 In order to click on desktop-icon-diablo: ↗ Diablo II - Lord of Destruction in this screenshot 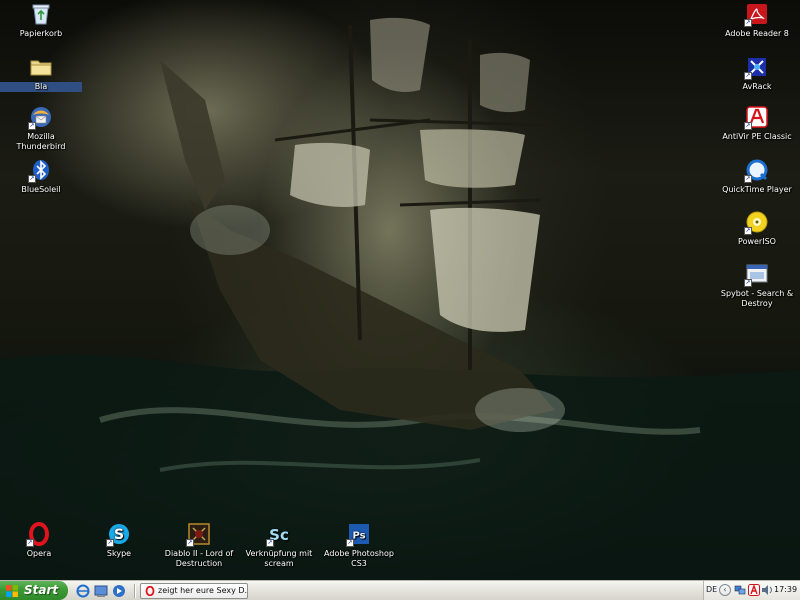, I will do `click(199, 545)`.